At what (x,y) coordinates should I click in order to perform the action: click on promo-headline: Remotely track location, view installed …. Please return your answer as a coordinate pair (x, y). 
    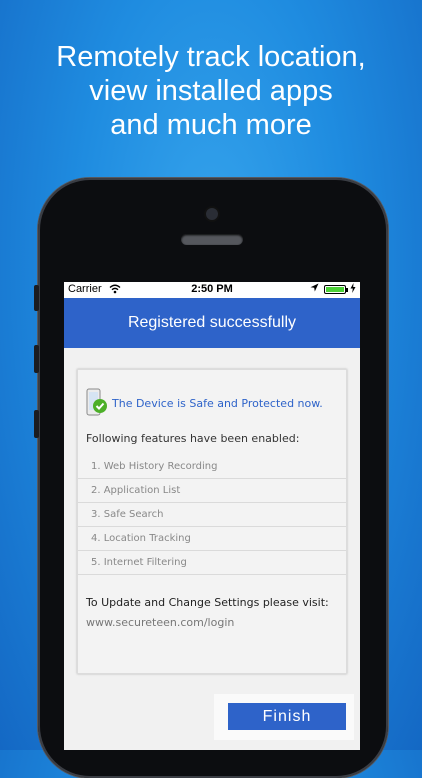
    Looking at the image, I should click on (211, 91).